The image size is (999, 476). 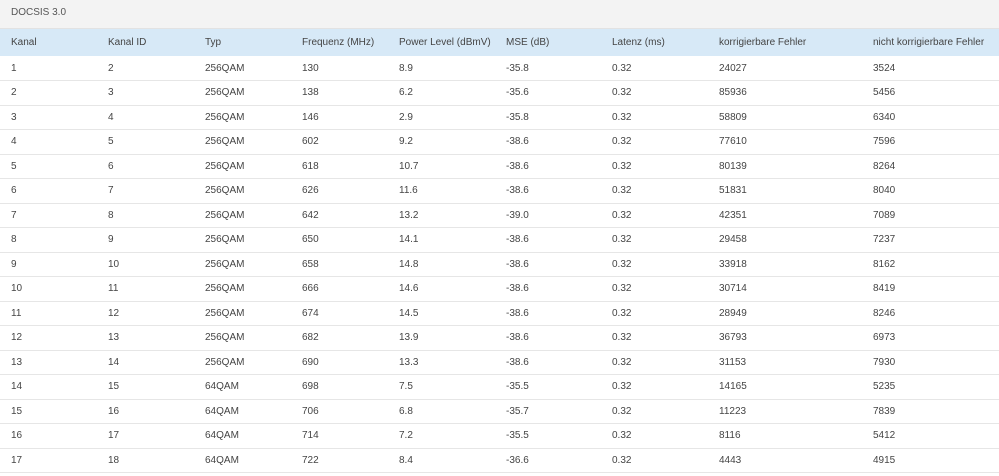 I want to click on cell-nicht-korrigierbare-fehler: 7839, so click(x=884, y=411).